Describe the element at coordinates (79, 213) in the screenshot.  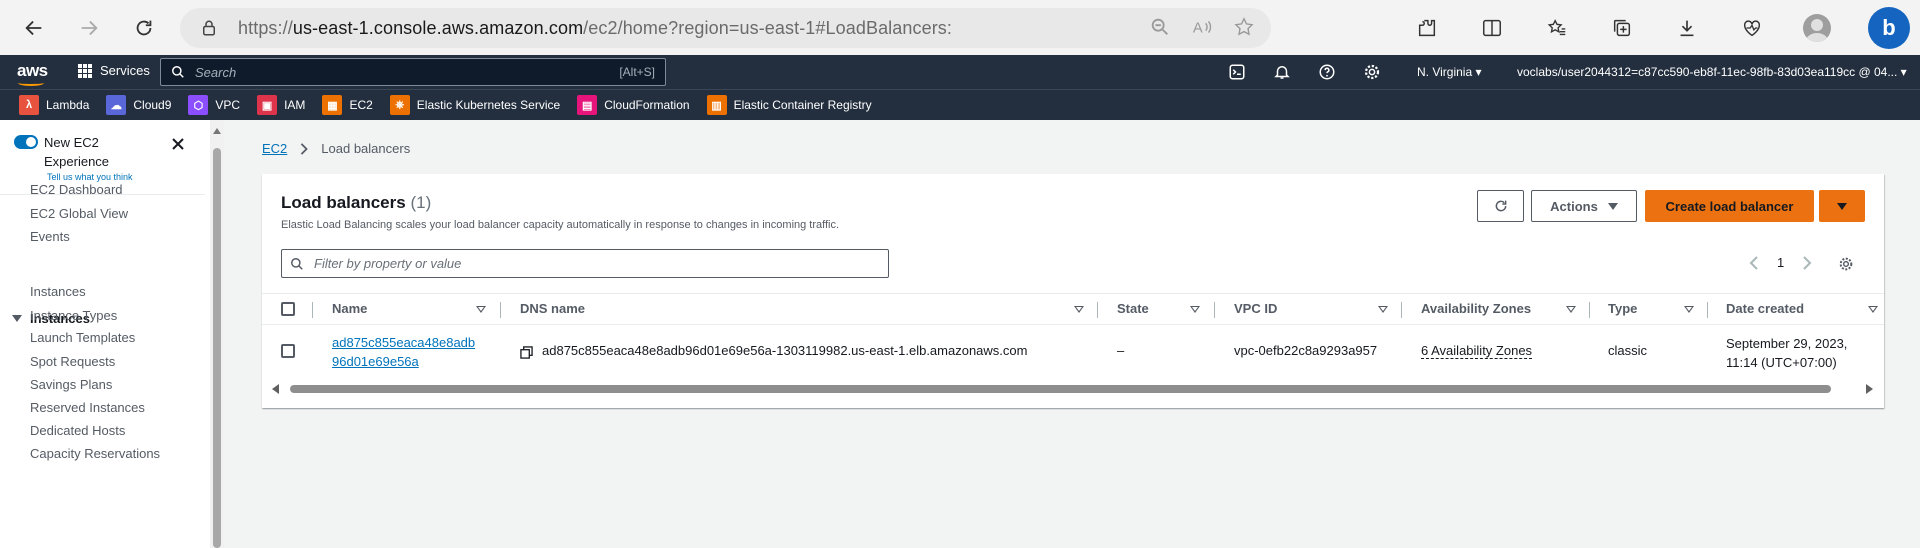
I see `sidebar-item-ec2-global-view: EC2 Global View` at that location.